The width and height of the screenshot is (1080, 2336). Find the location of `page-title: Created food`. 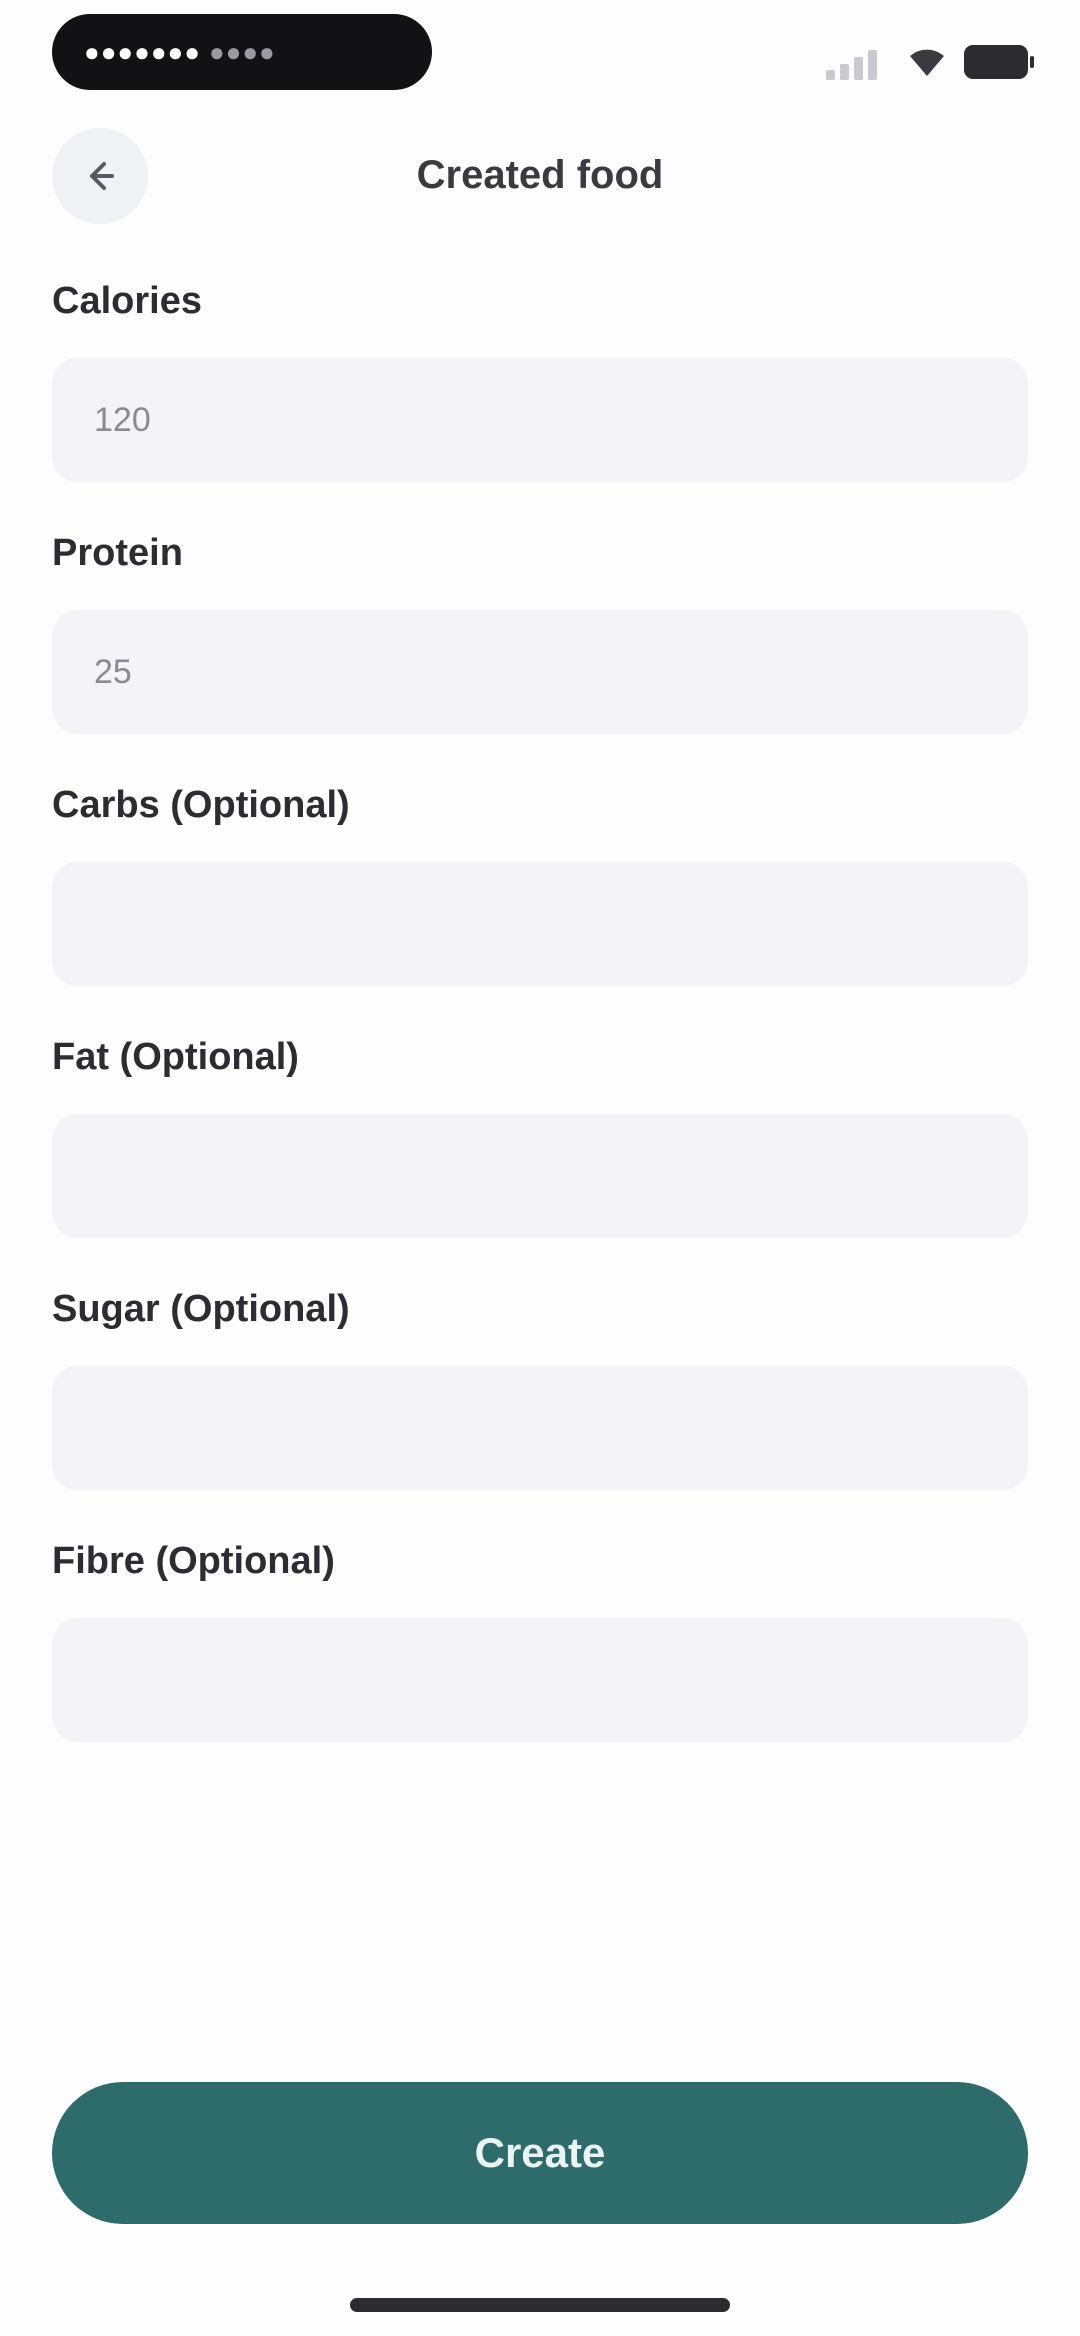

page-title: Created food is located at coordinates (540, 175).